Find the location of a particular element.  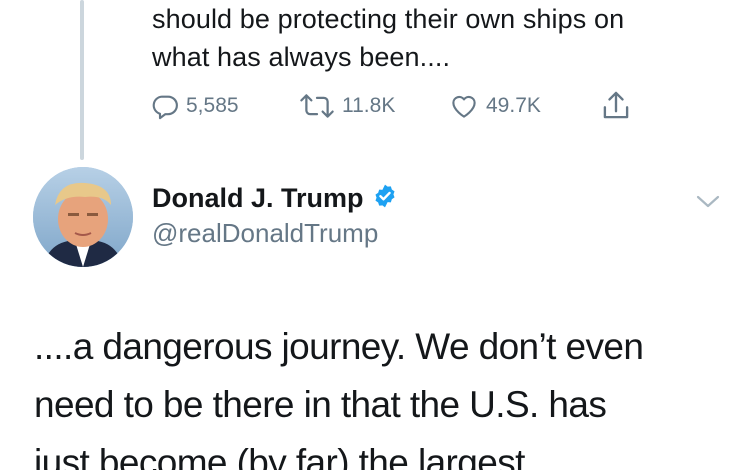

author-name-row: Donald J. Trump is located at coordinates (275, 198).